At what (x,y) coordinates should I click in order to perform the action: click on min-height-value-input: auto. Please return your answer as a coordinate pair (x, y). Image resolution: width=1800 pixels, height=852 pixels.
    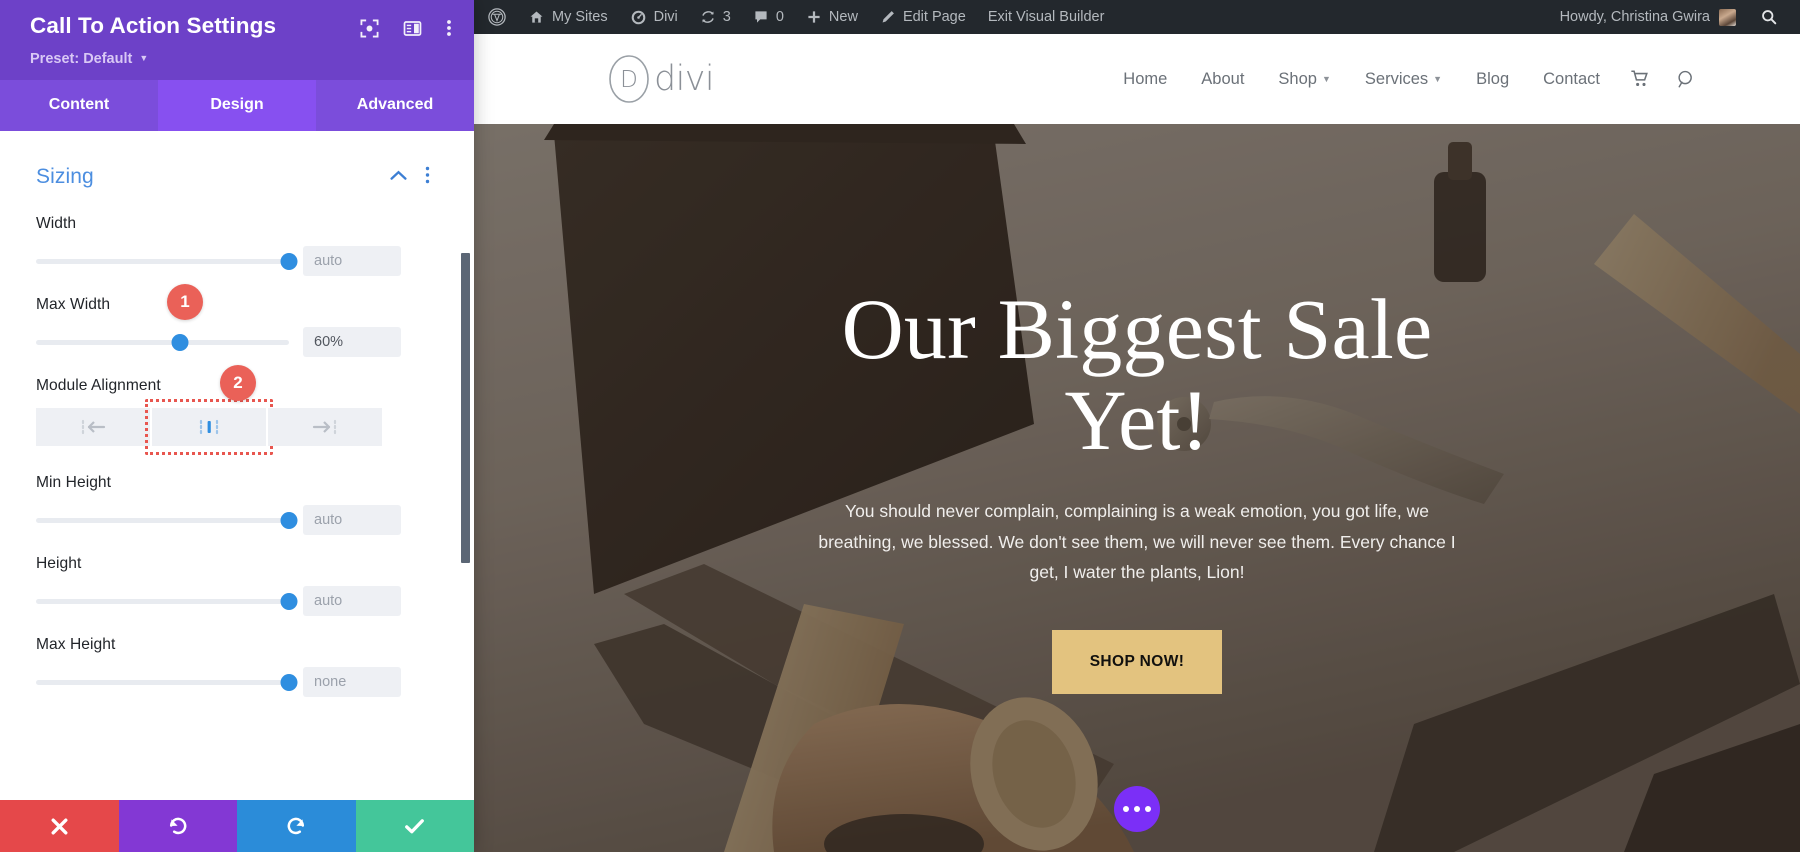
    Looking at the image, I should click on (352, 520).